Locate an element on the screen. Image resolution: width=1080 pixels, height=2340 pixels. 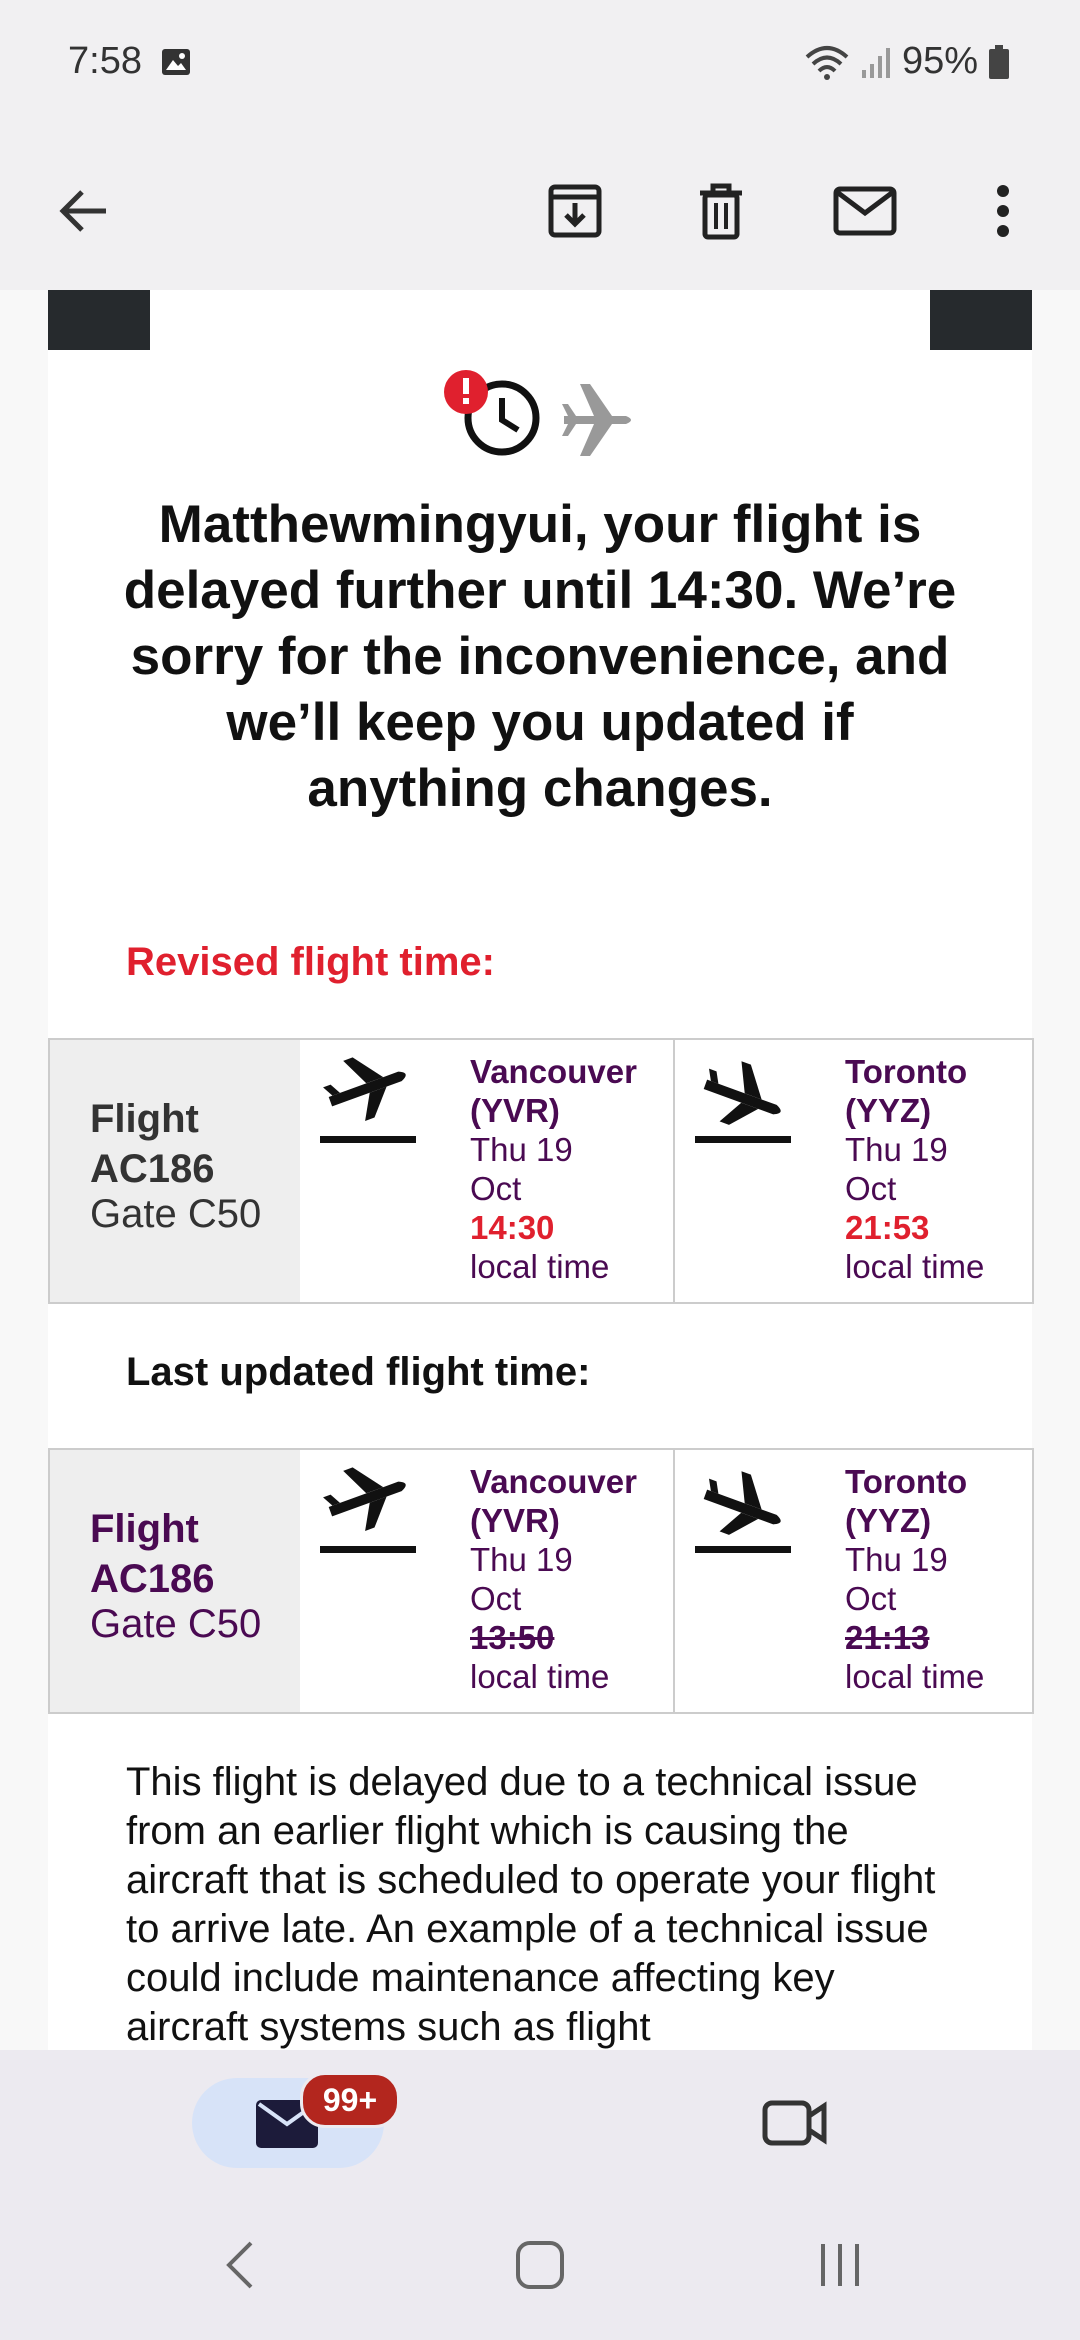
home-square-icon is located at coordinates (540, 2265).